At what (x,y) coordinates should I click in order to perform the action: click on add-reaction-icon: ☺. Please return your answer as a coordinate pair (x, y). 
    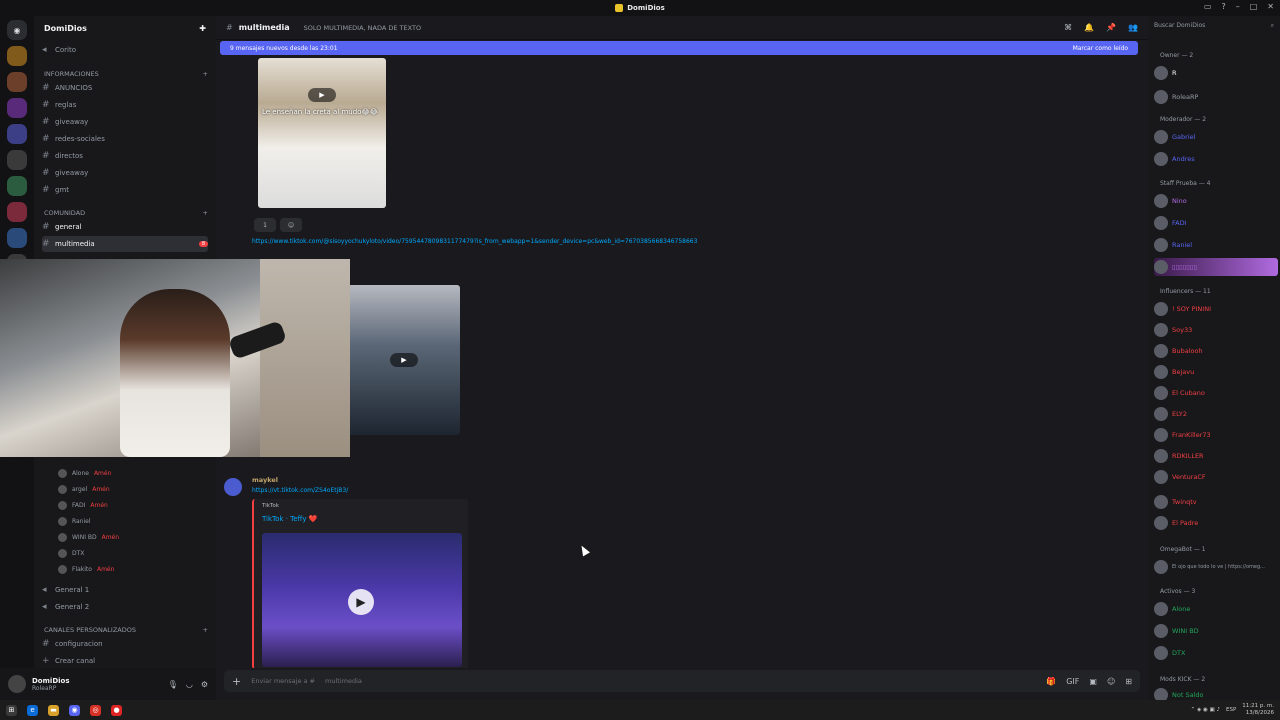
    Looking at the image, I should click on (291, 225).